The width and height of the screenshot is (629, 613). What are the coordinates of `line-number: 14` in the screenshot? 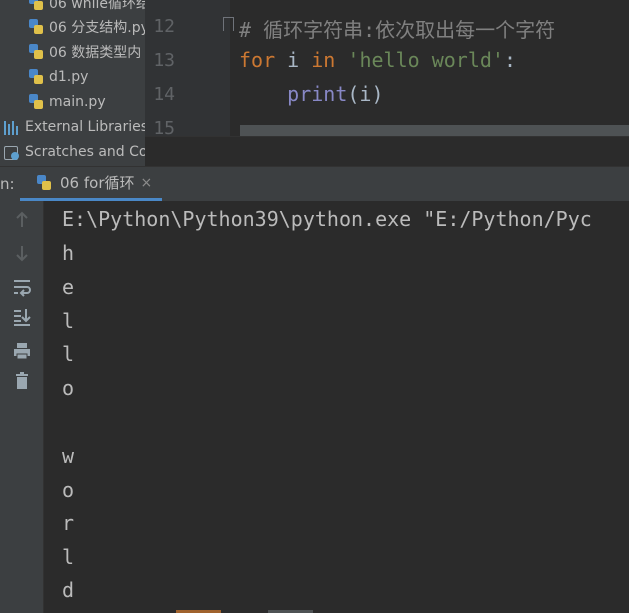 It's located at (164, 94).